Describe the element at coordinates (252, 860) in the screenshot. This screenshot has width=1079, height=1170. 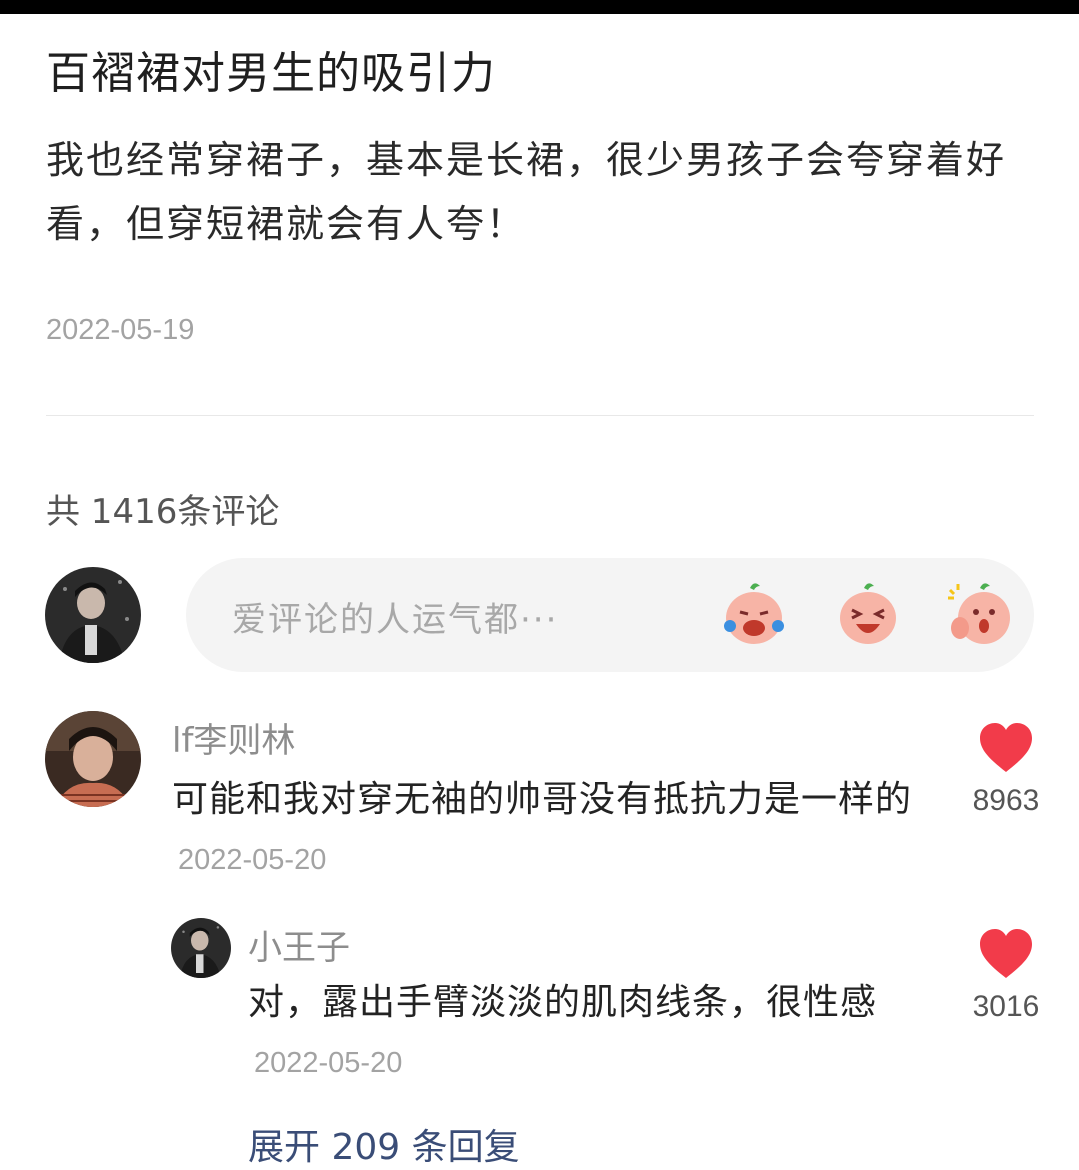
I see `comment-date: 2022-05-20` at that location.